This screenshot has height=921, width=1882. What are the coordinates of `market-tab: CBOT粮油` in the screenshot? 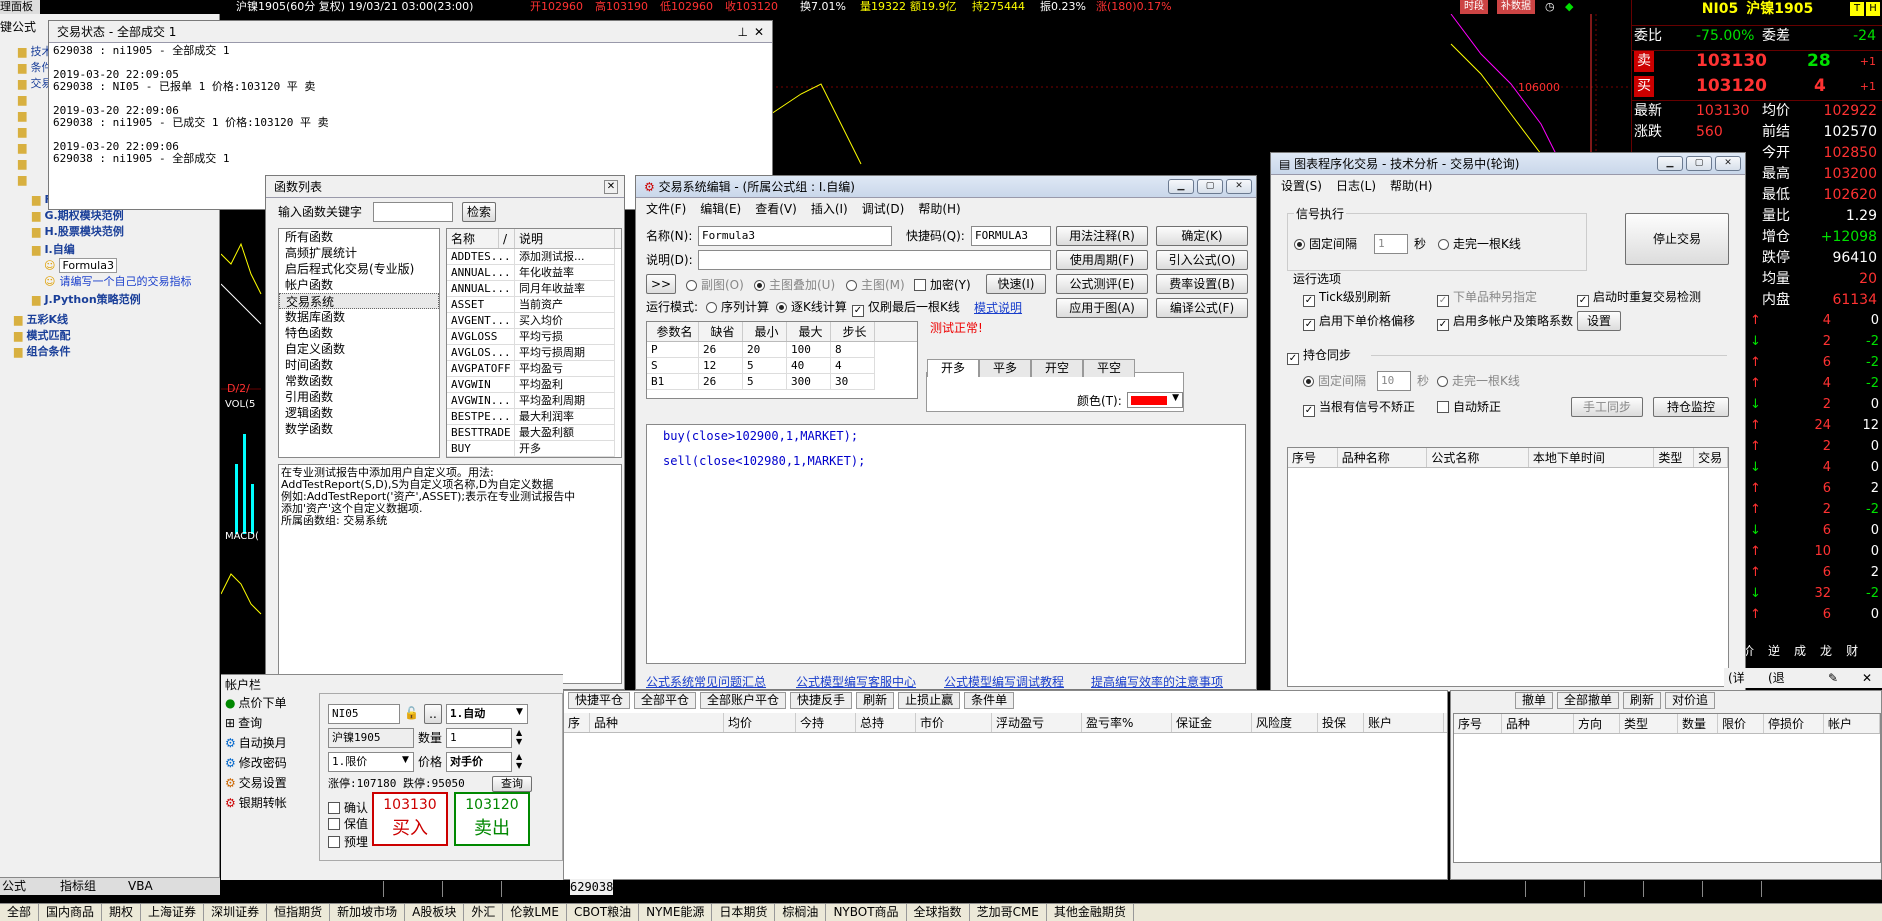 It's located at (603, 912).